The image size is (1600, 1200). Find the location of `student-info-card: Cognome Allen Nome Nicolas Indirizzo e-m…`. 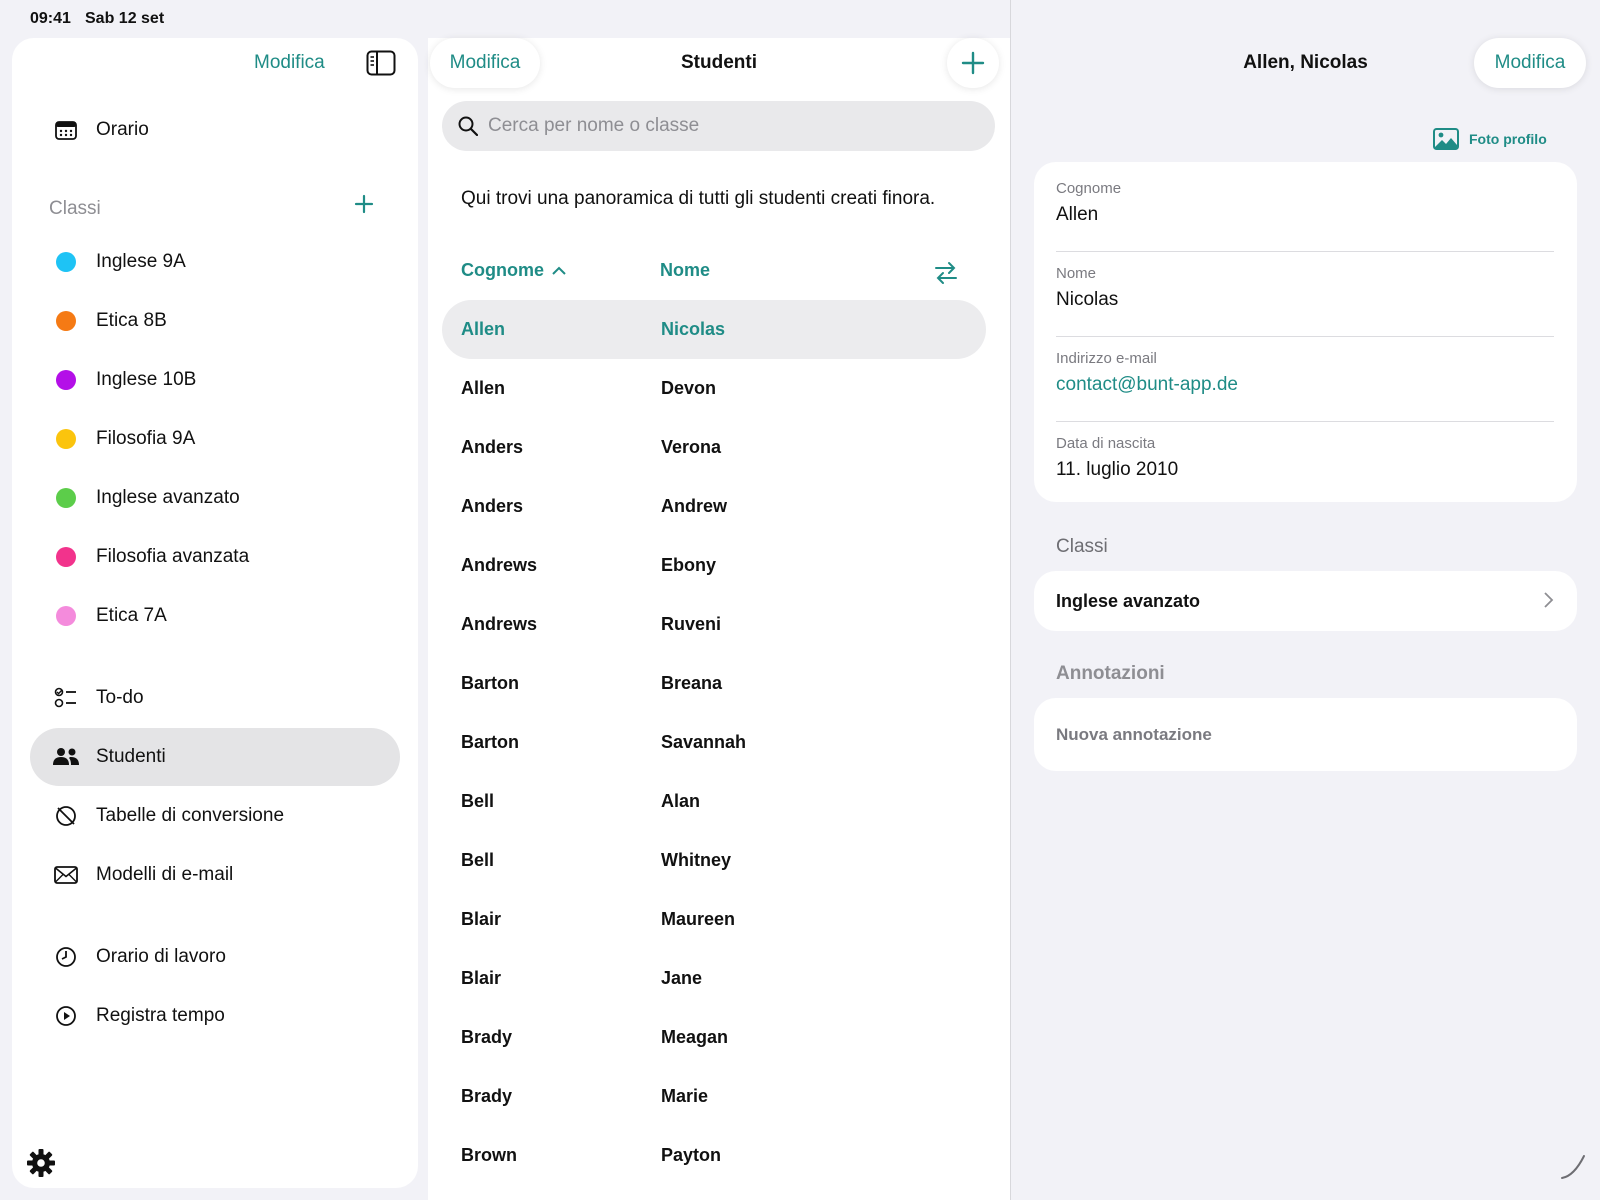

student-info-card: Cognome Allen Nome Nicolas Indirizzo e-m… is located at coordinates (1305, 332).